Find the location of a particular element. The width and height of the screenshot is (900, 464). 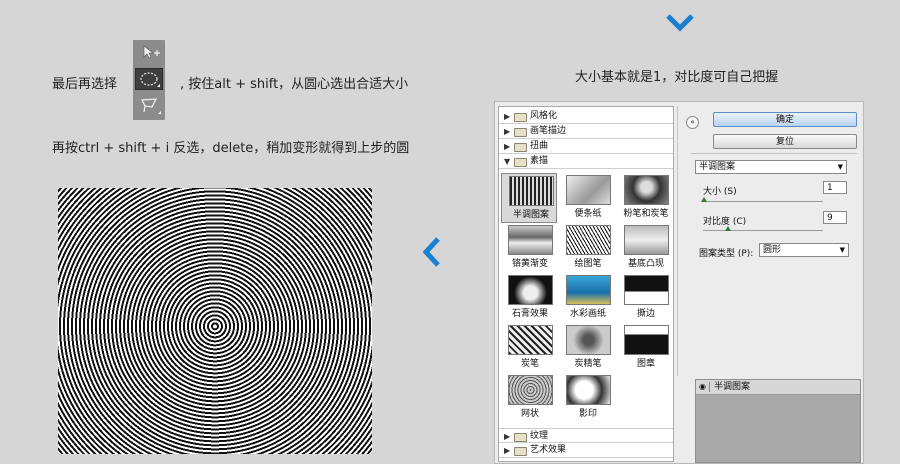

category-artistic: ▶ 艺术效果 is located at coordinates (586, 450).